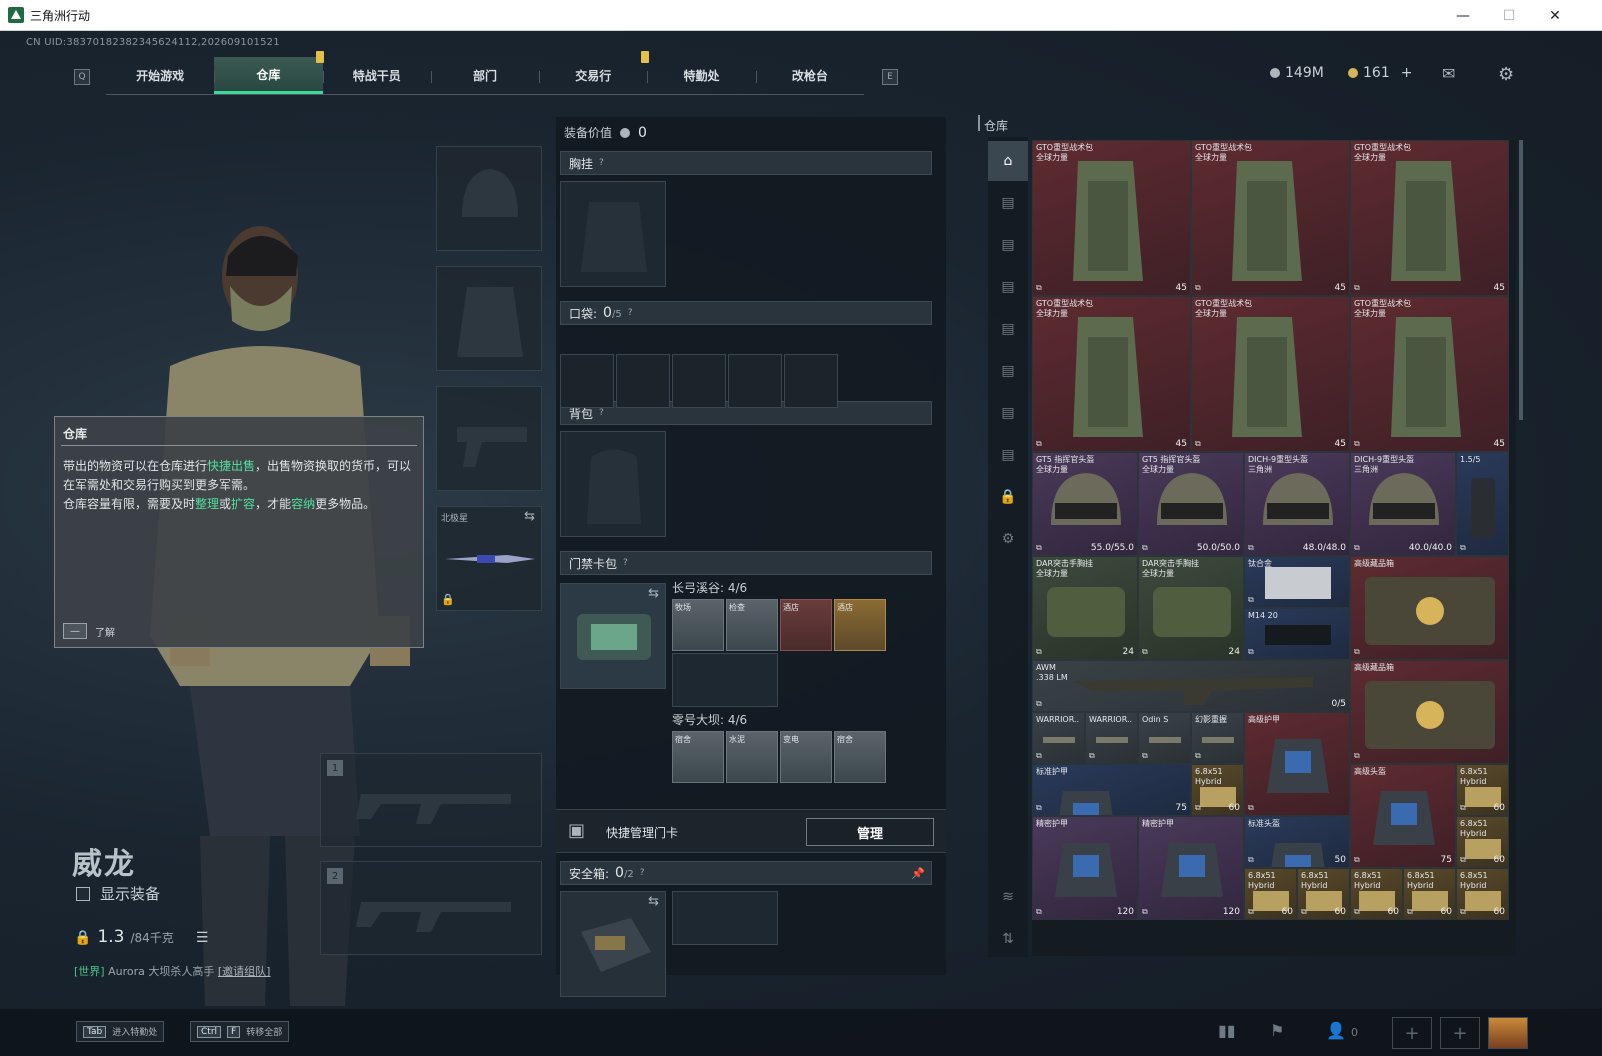 This screenshot has height=1056, width=1602. Describe the element at coordinates (1403, 816) in the screenshot. I see `warehouse-item: 高级头盔 75 ⧉` at that location.